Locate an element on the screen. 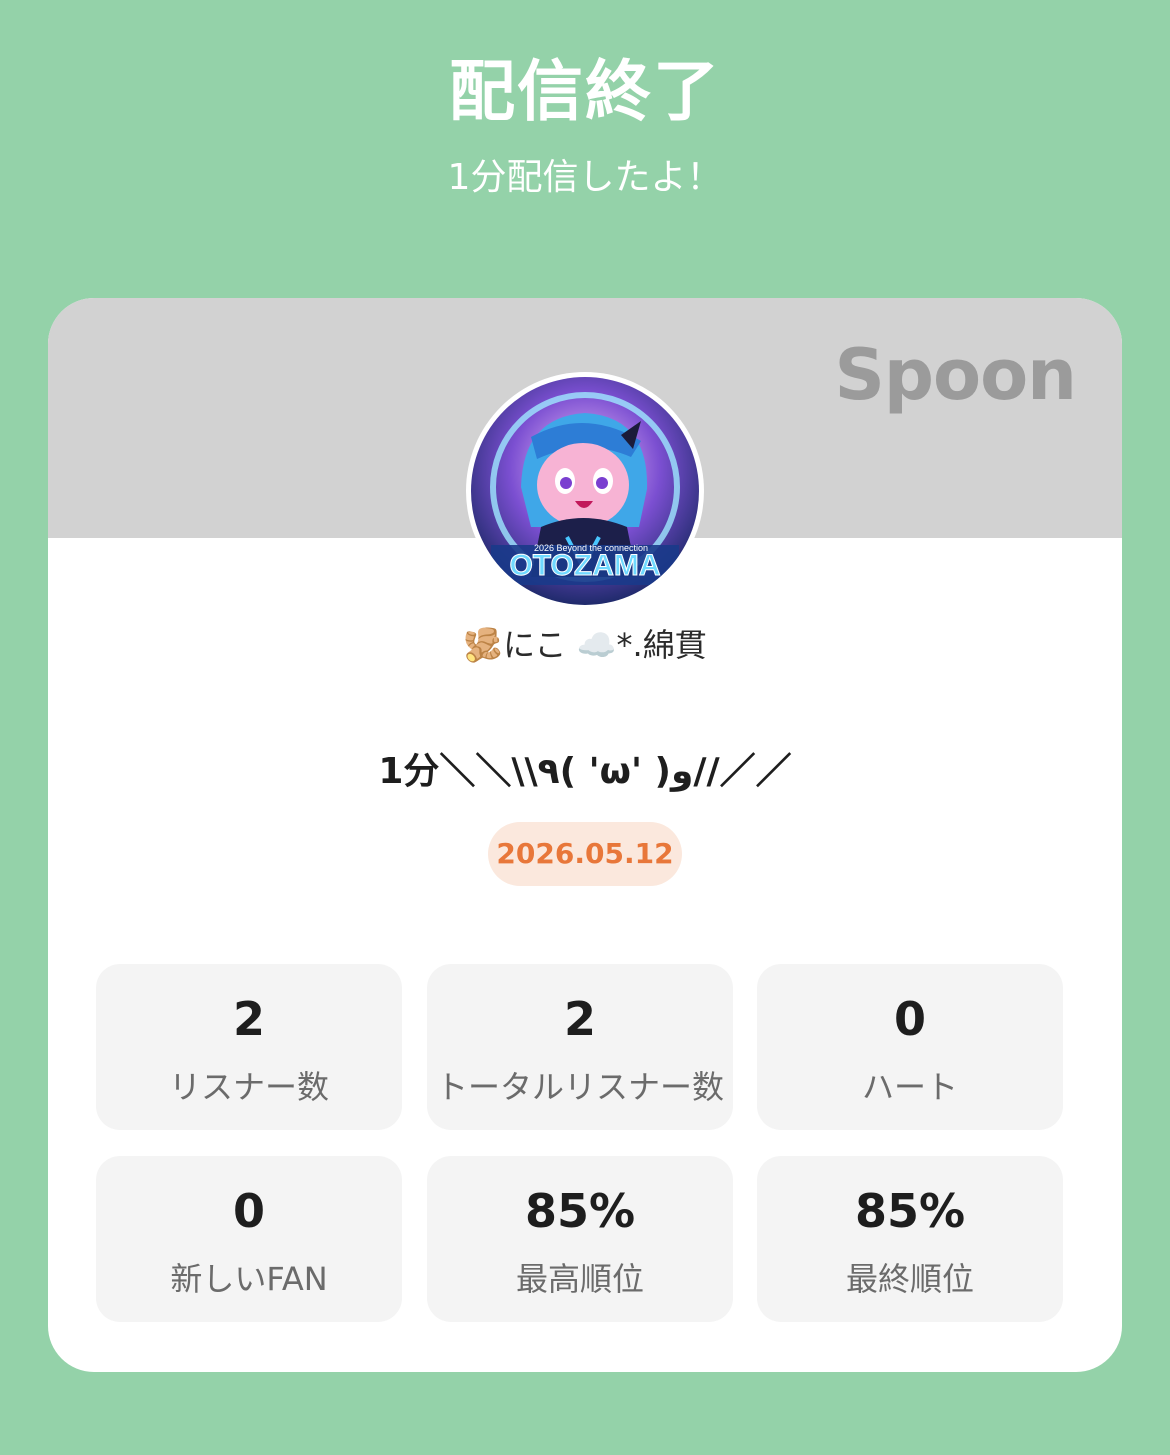  date-badge: 2026.05.12 is located at coordinates (585, 854).